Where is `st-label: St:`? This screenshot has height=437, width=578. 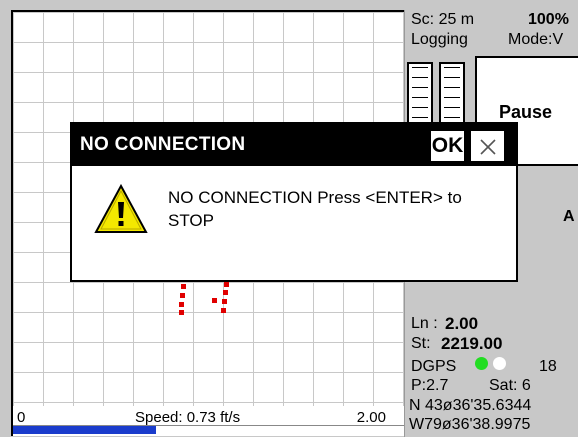 st-label: St: is located at coordinates (421, 343).